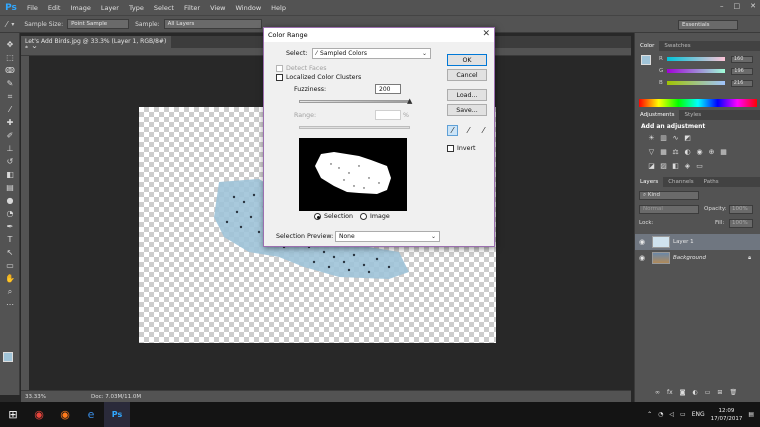 This screenshot has height=427, width=760. What do you see at coordinates (671, 414) in the screenshot?
I see `volume-icon: ◁` at bounding box center [671, 414].